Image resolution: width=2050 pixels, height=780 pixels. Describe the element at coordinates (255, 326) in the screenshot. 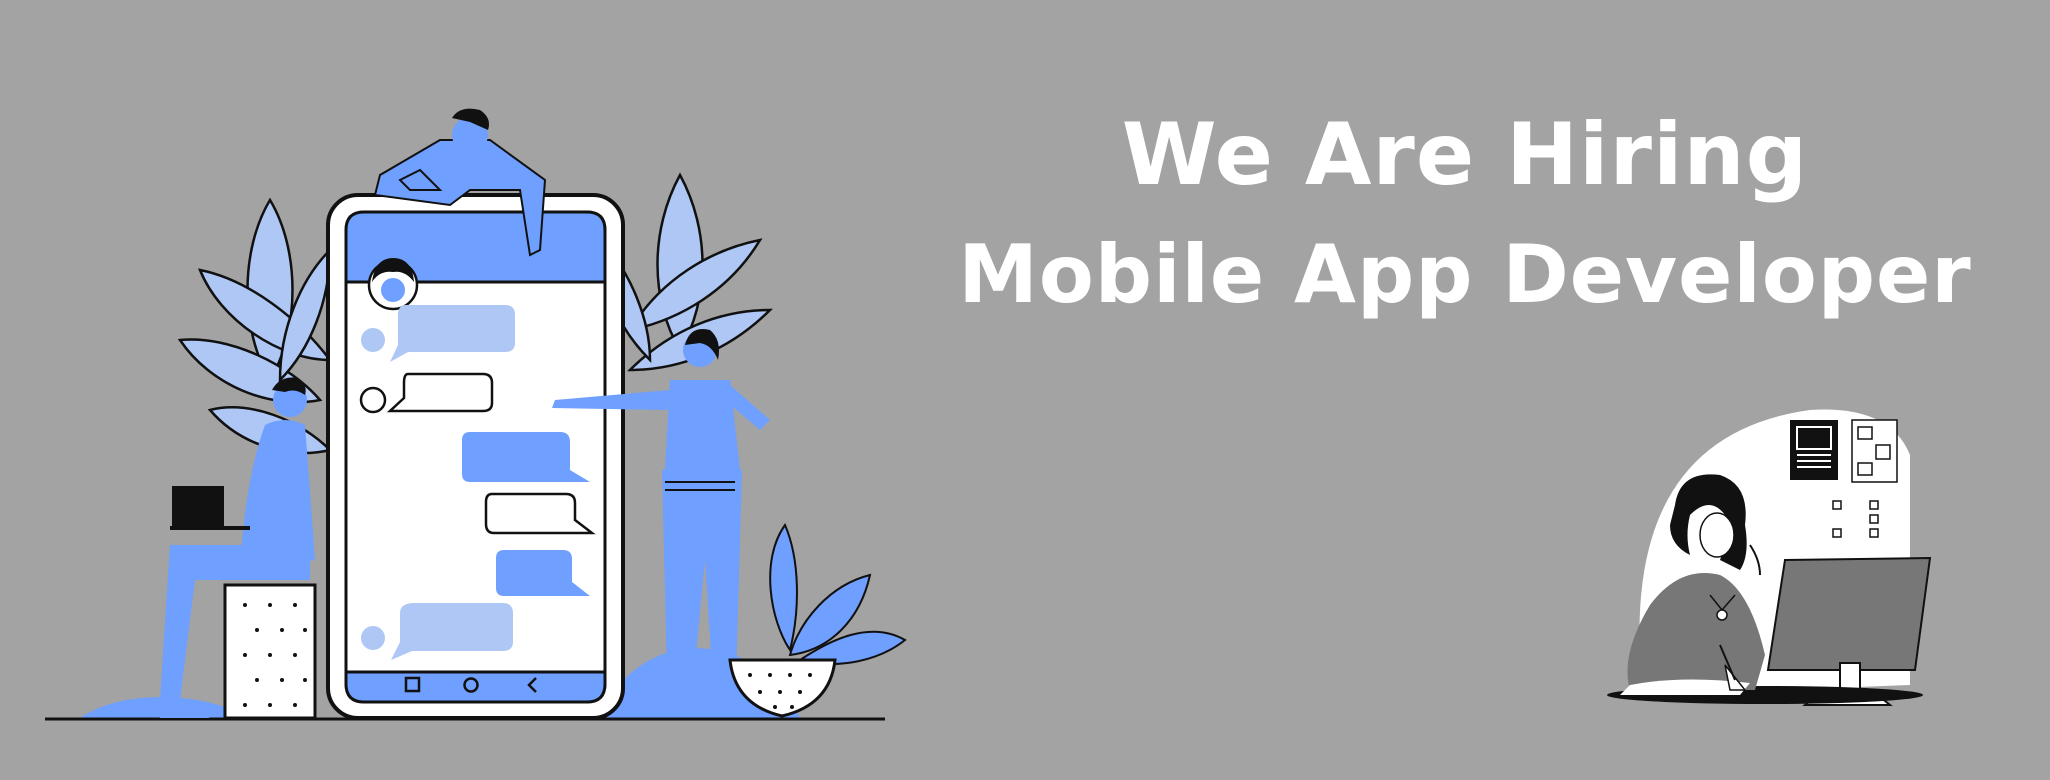

I see `leaf-plant-left-icon` at that location.